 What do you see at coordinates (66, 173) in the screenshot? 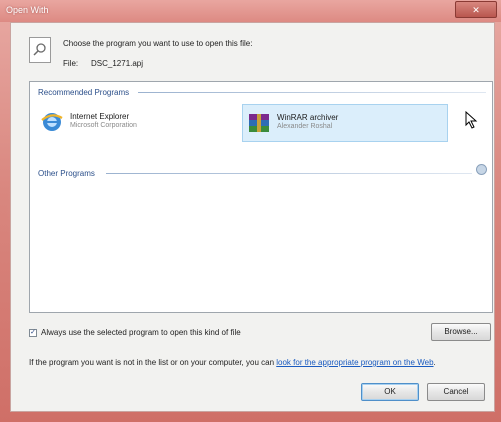
I see `group-header-other: Other Programs` at bounding box center [66, 173].